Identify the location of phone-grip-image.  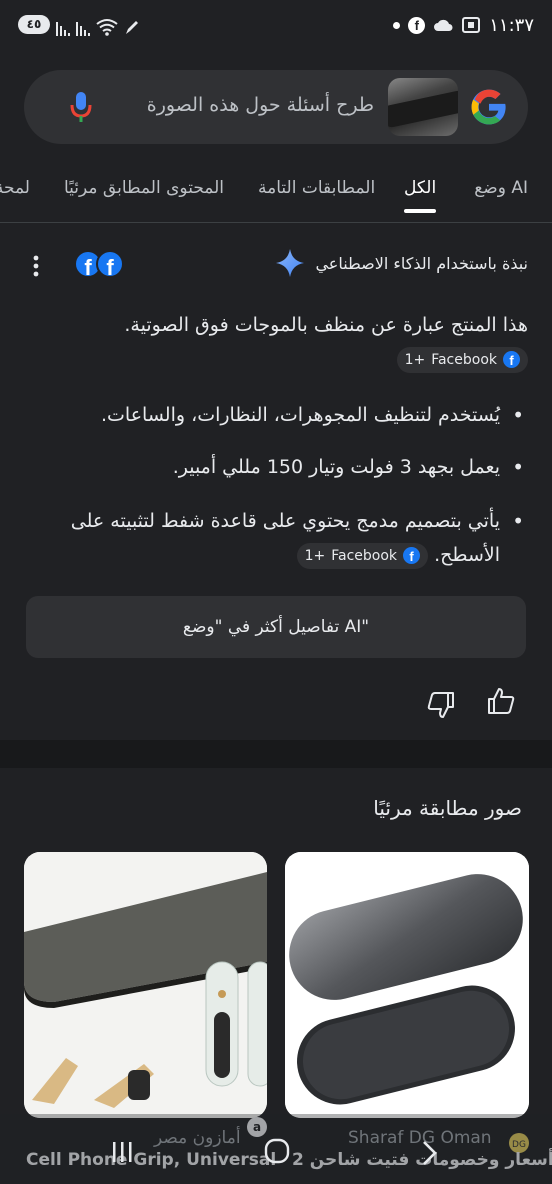
(145, 985).